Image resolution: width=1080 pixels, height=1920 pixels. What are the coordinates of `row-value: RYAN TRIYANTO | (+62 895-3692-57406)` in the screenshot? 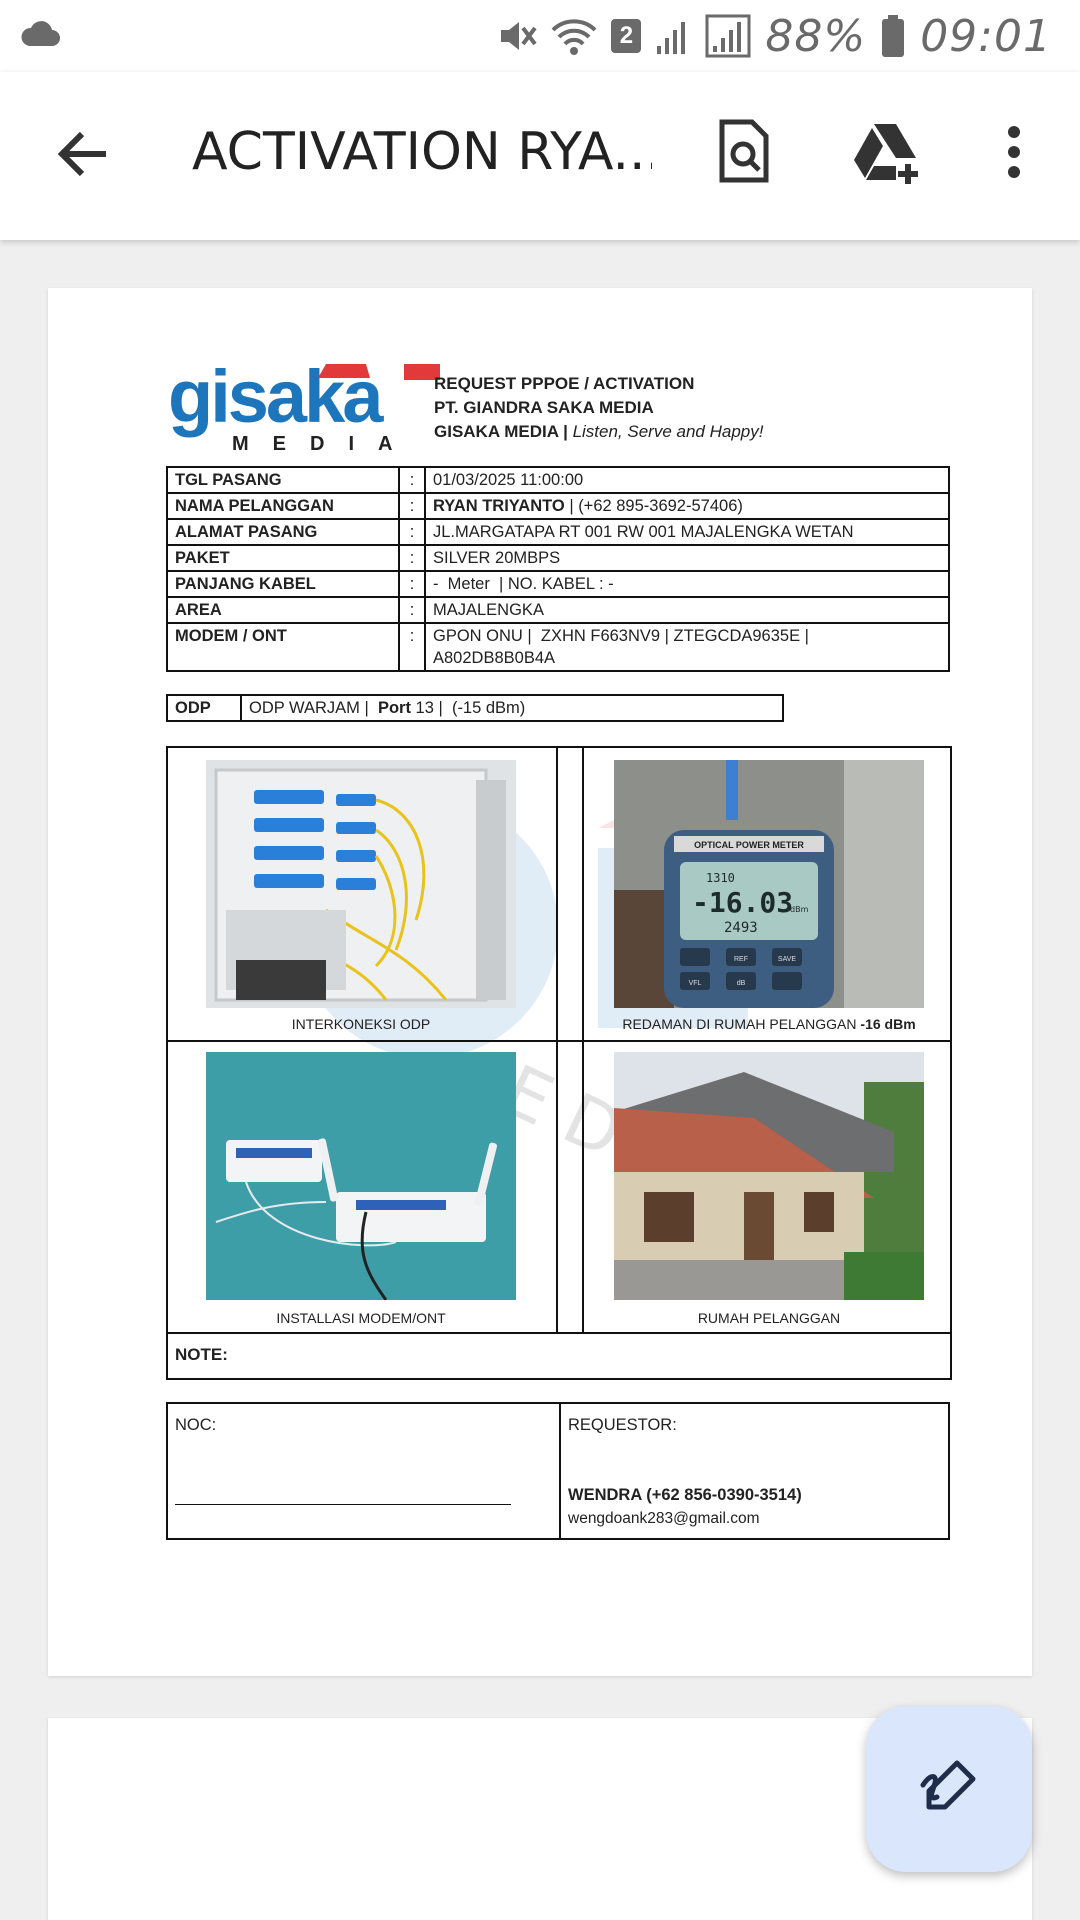 It's located at (687, 506).